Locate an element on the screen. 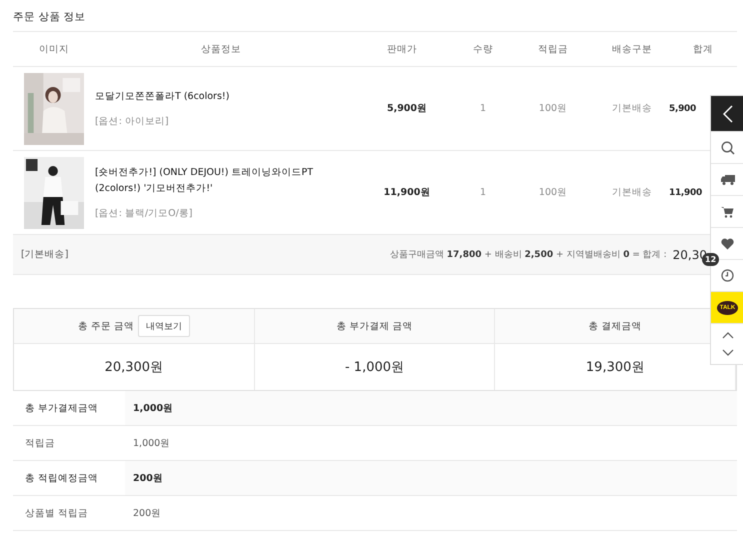 This screenshot has width=743, height=541. product-option: [옵션: 블랙/기모O/롱] is located at coordinates (144, 213).